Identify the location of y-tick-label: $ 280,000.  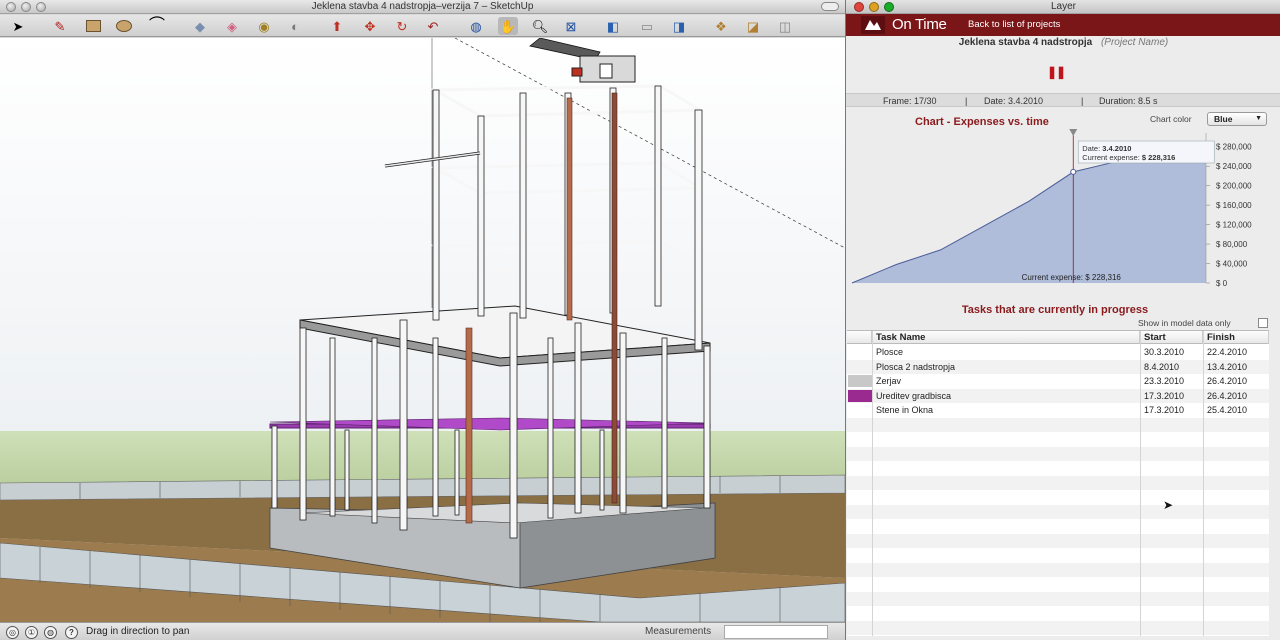
(1234, 147).